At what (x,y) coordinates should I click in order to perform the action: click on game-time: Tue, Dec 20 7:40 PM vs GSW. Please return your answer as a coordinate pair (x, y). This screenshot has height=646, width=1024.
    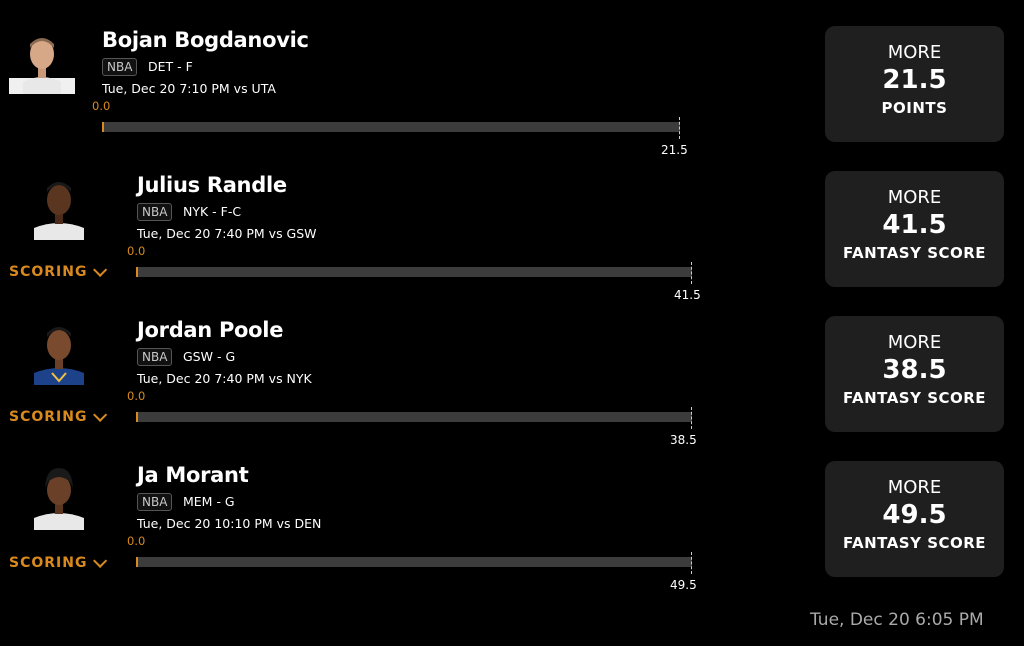
    Looking at the image, I should click on (227, 233).